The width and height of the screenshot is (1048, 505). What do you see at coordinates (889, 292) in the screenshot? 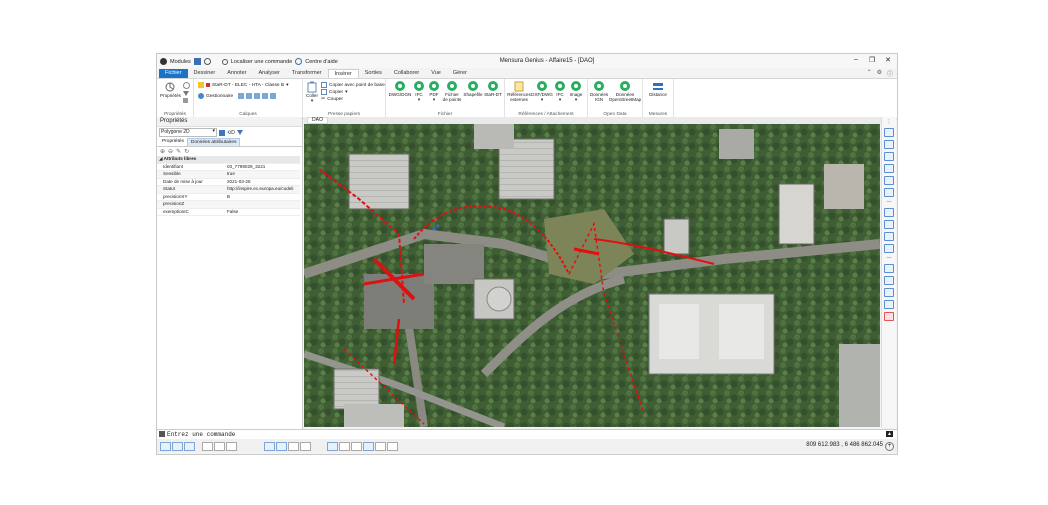
I see `render-icon` at bounding box center [889, 292].